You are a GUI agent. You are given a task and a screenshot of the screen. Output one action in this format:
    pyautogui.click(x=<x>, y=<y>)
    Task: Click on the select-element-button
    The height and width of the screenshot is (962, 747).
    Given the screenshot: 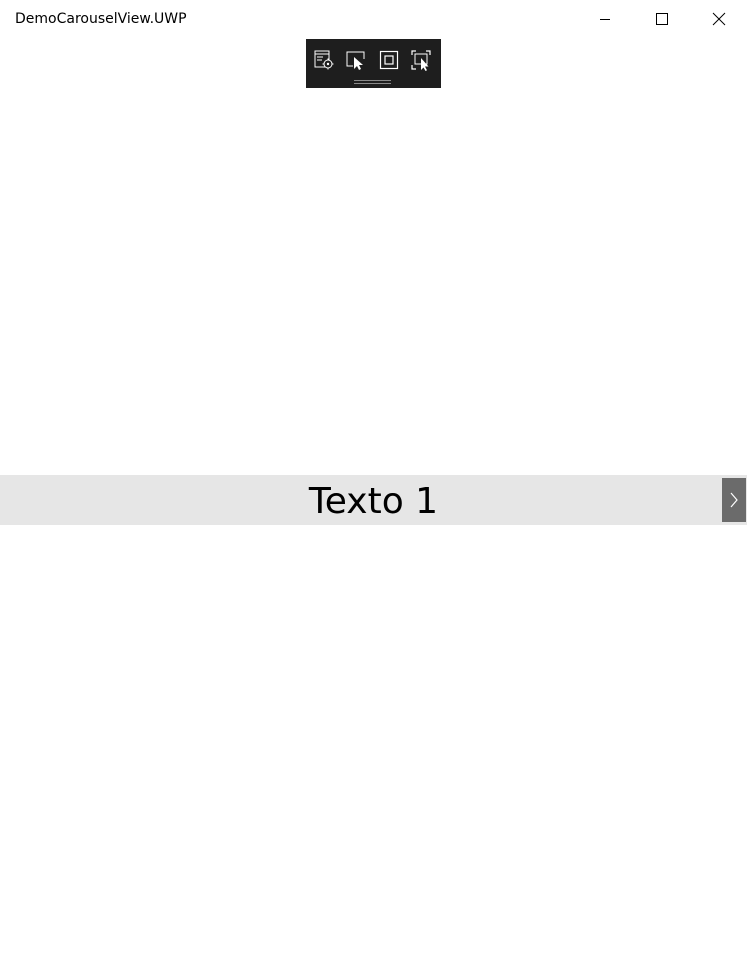 What is the action you would take?
    pyautogui.click(x=356, y=60)
    